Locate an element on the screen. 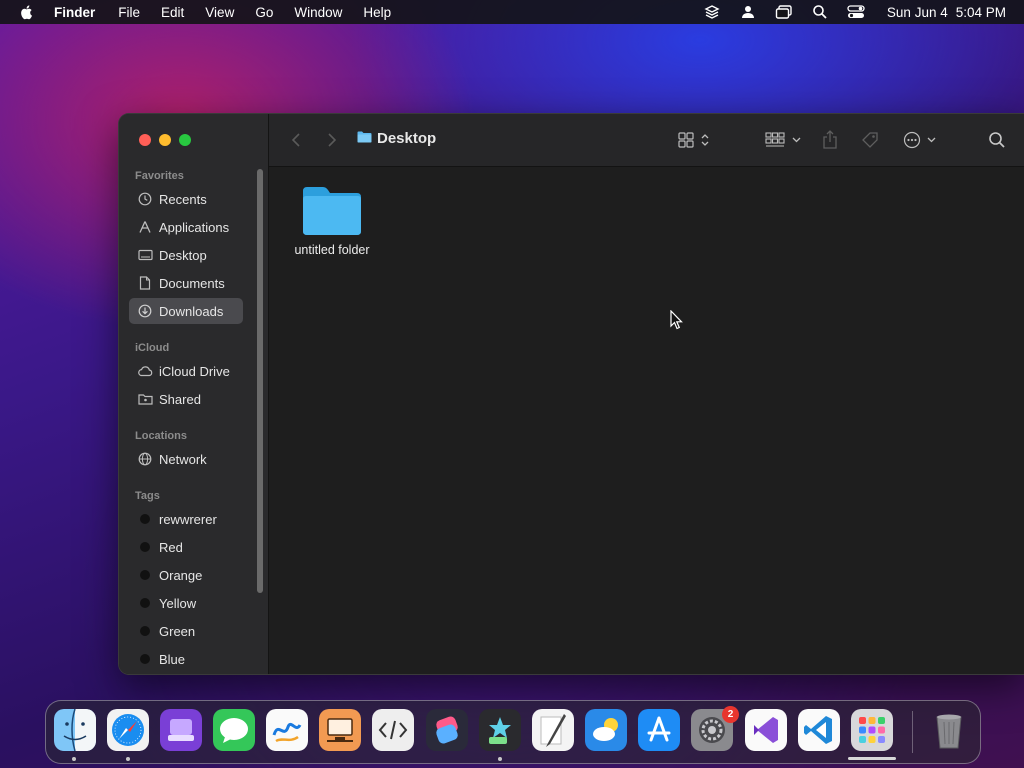 The height and width of the screenshot is (768, 1024). search-icon is located at coordinates (997, 140).